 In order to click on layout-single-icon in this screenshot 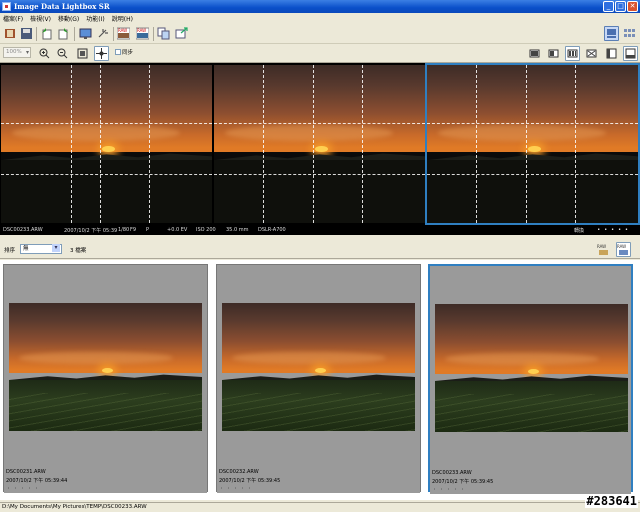, I will do `click(534, 53)`.